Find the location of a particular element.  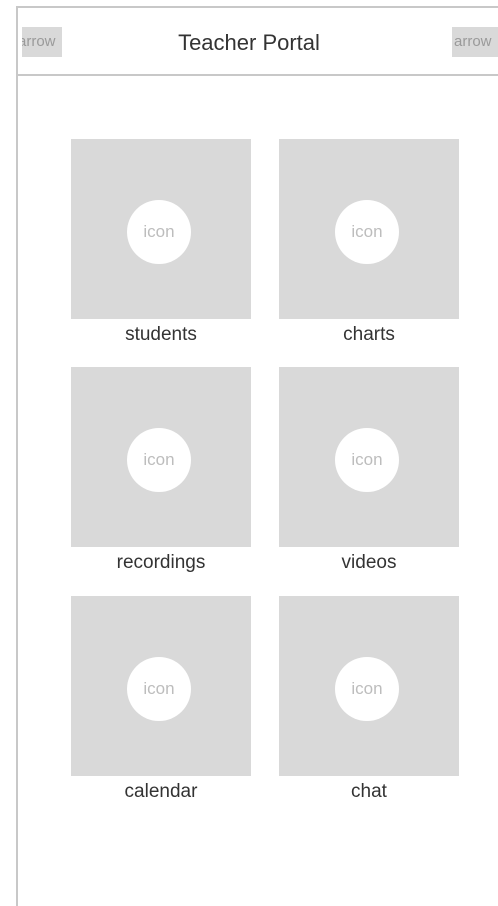

tile-label: charts is located at coordinates (369, 334).